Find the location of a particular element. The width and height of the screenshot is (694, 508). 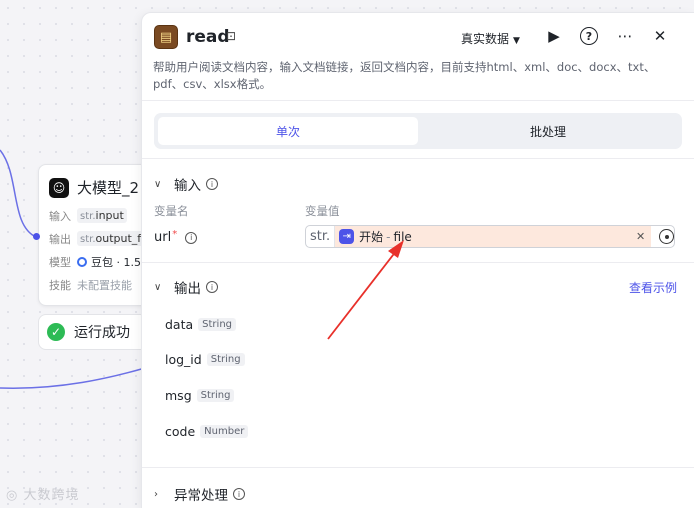

output-field-name: msg is located at coordinates (178, 395).